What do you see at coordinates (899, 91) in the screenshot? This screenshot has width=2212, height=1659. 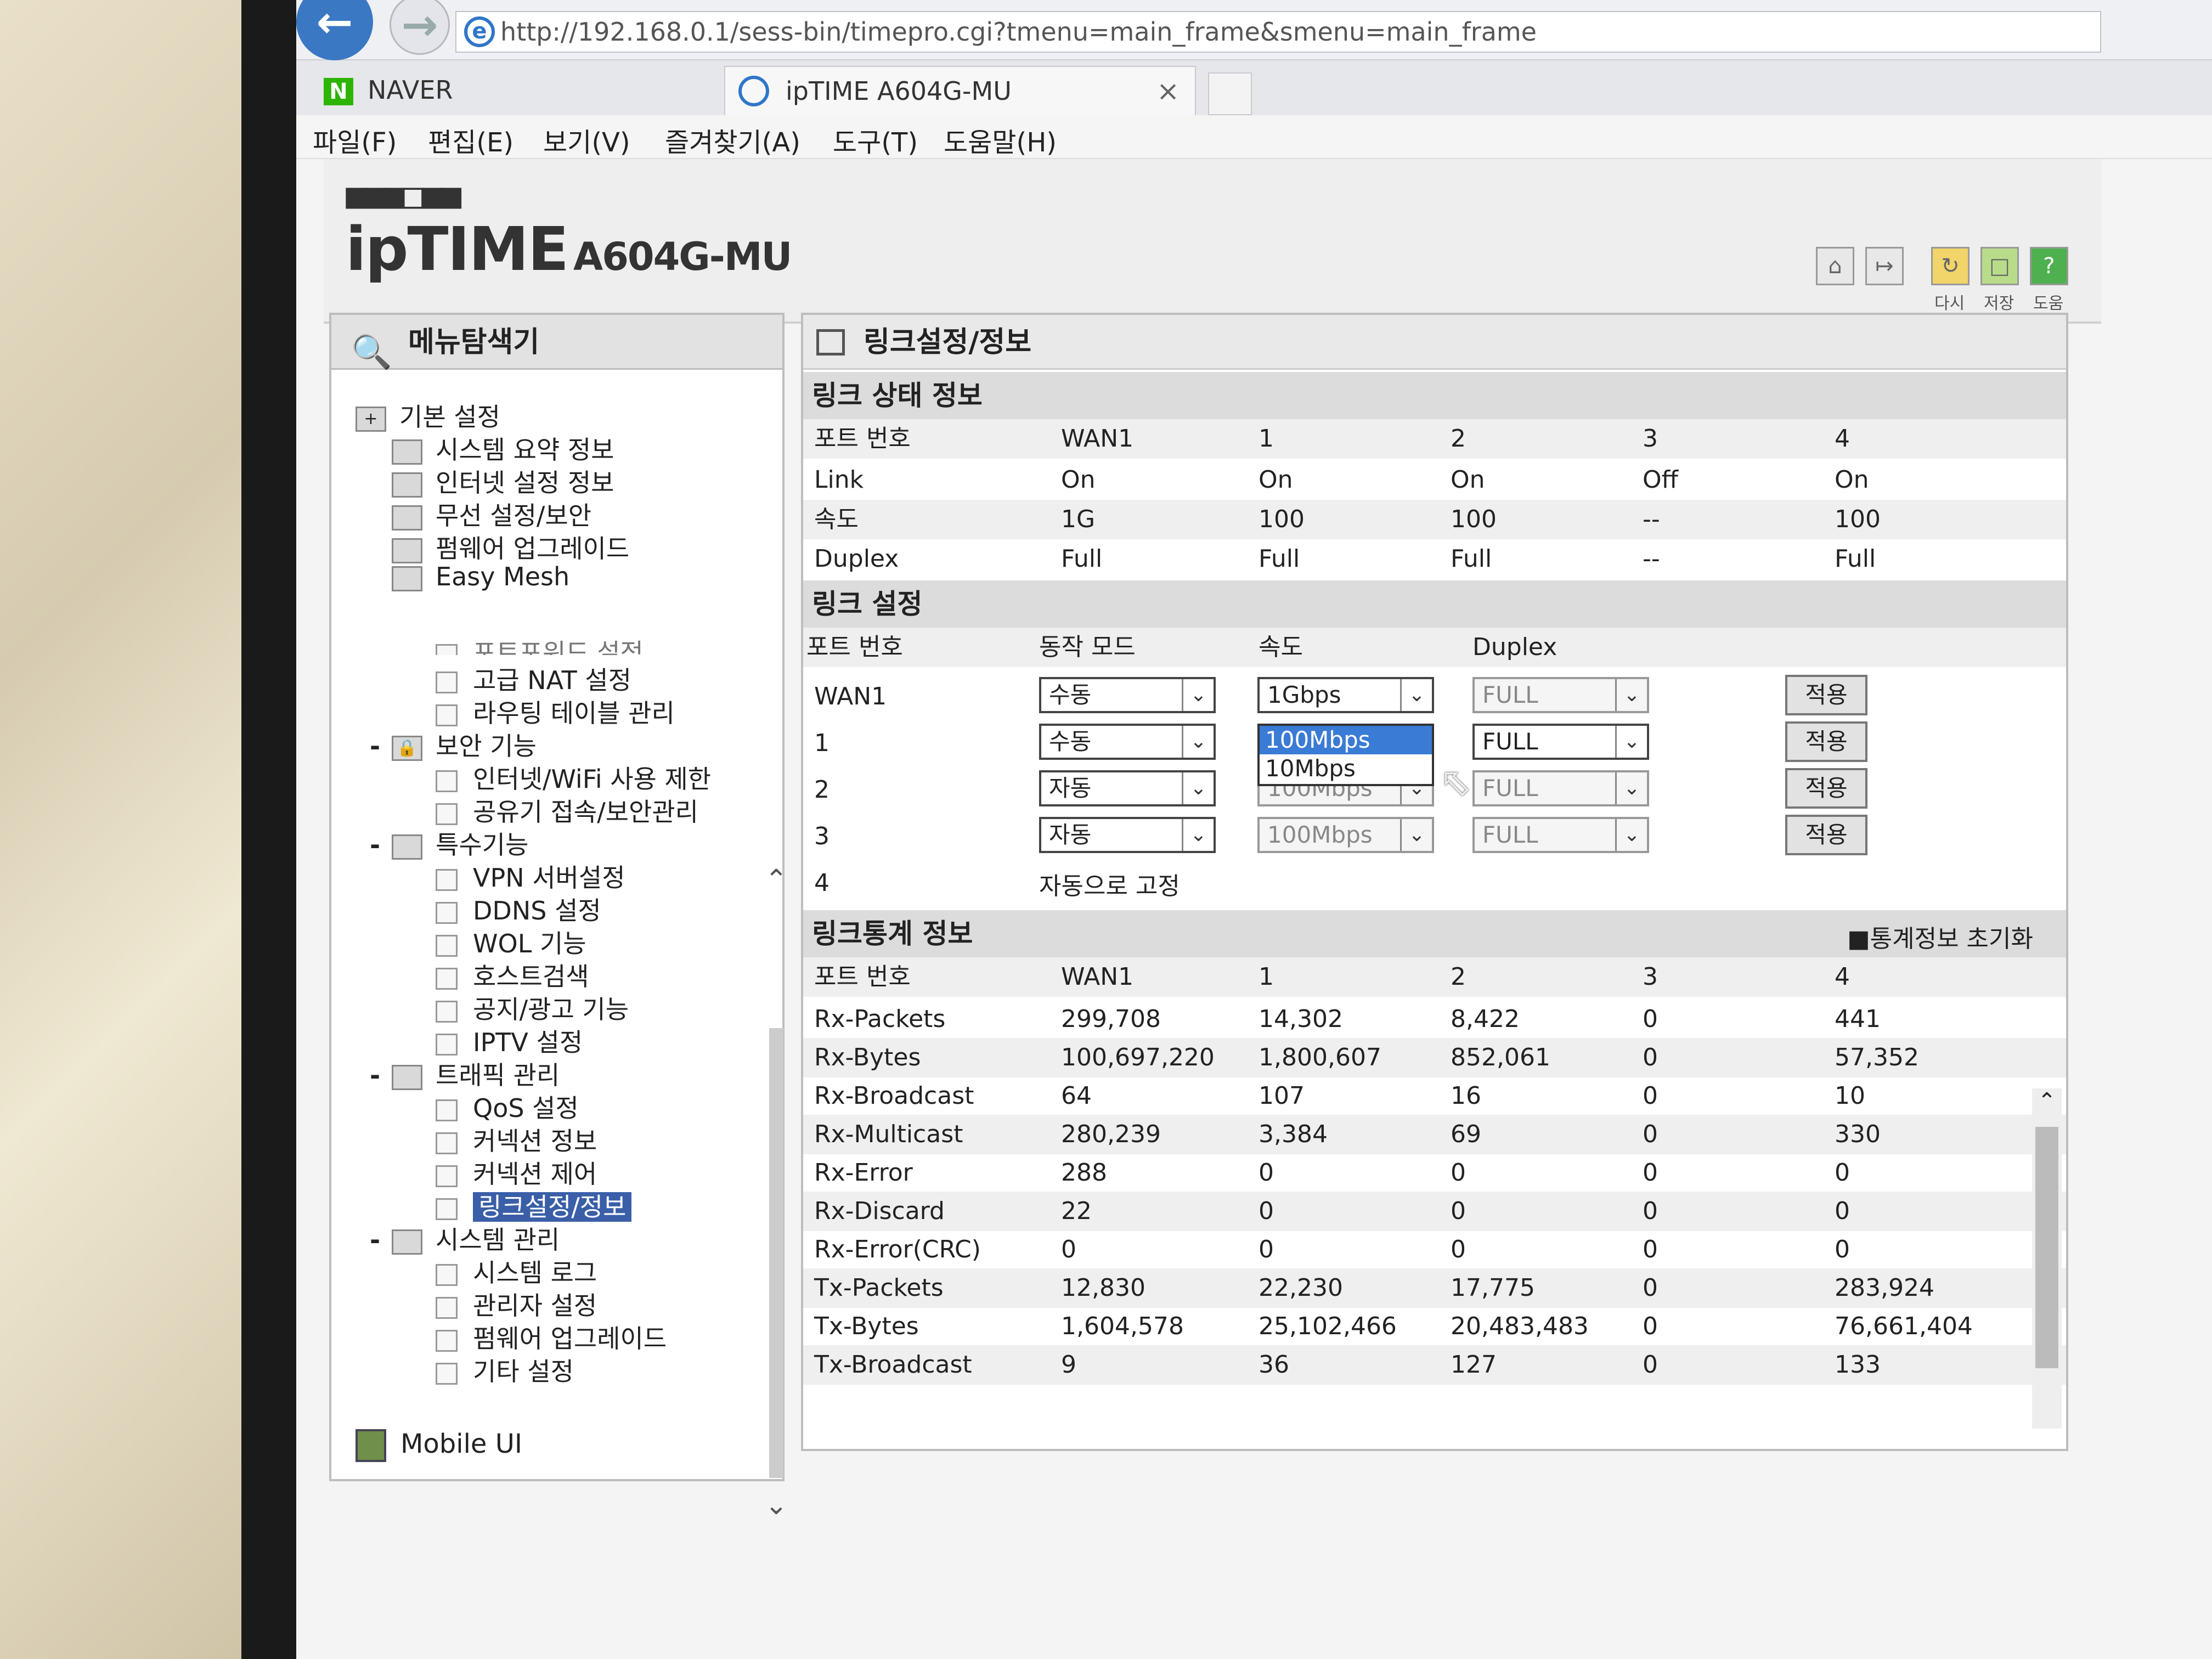 I see `tab-label: ipTIME A604G-MU` at bounding box center [899, 91].